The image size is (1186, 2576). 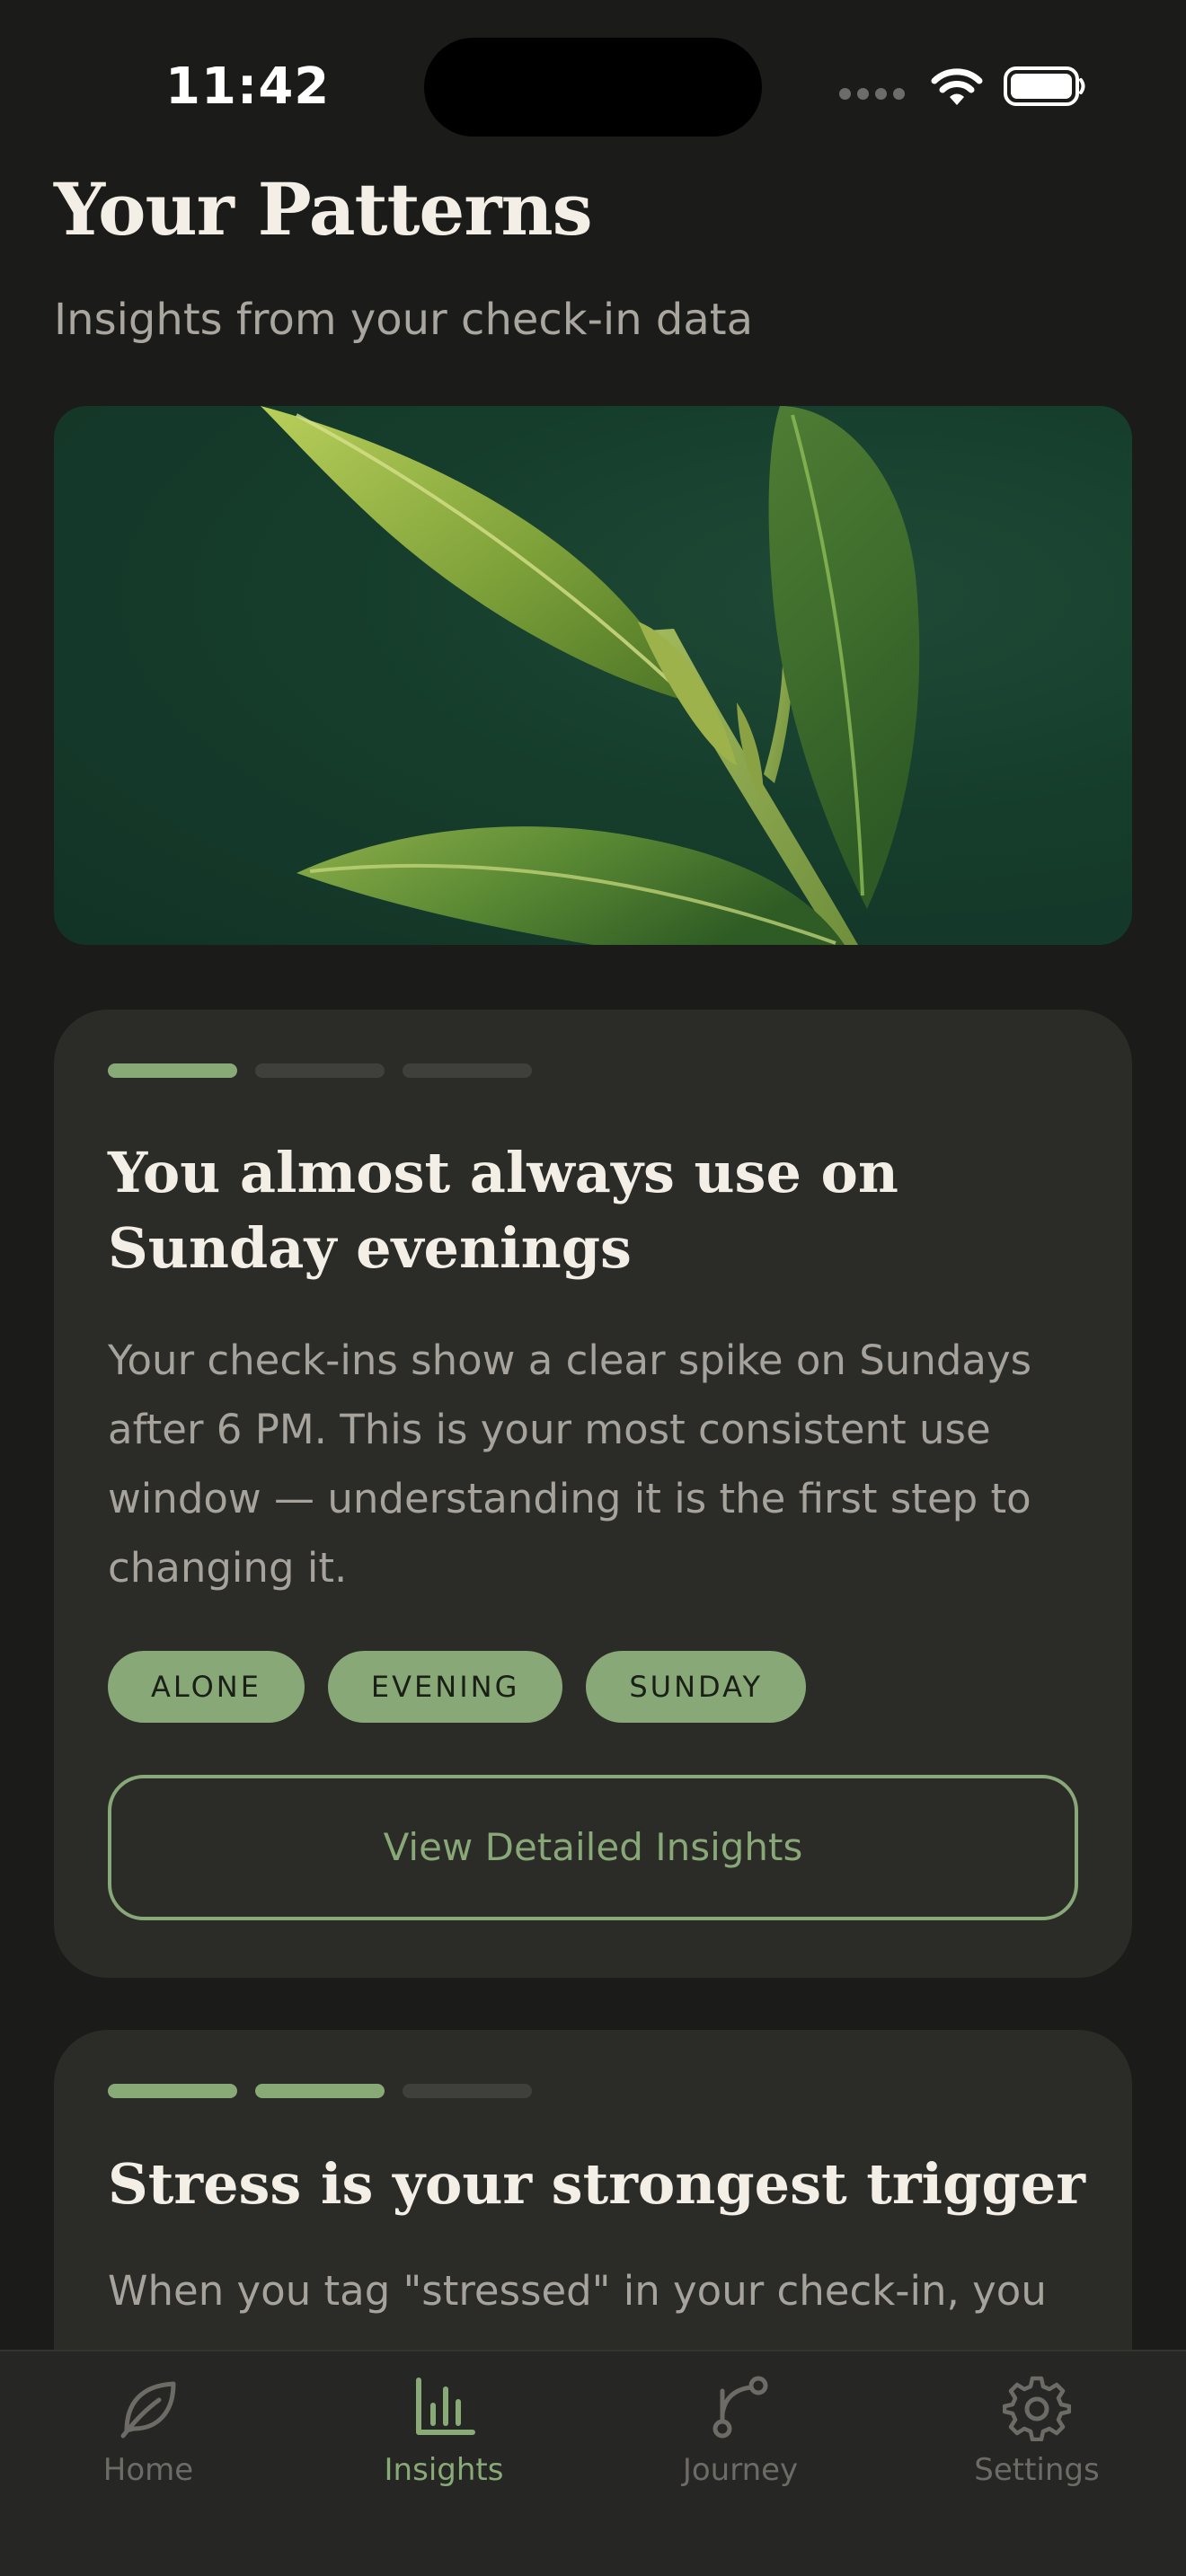 What do you see at coordinates (1037, 2408) in the screenshot?
I see `gear-icon` at bounding box center [1037, 2408].